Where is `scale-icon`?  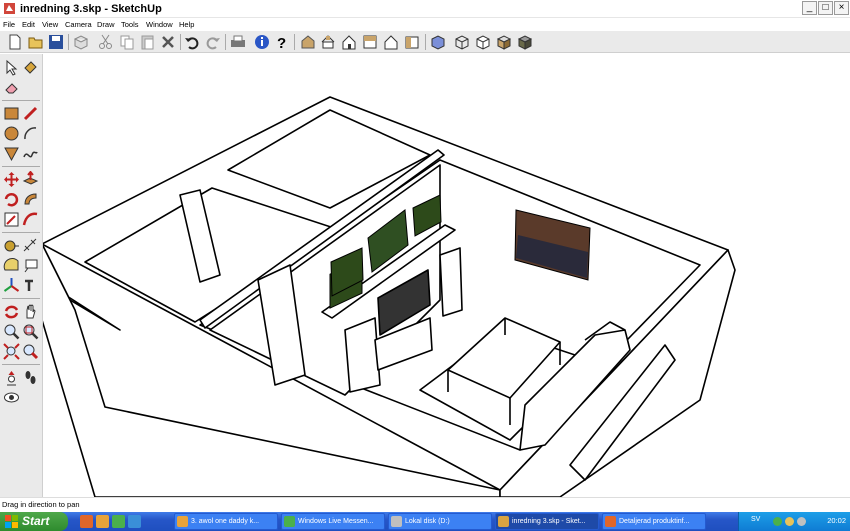 scale-icon is located at coordinates (11, 219).